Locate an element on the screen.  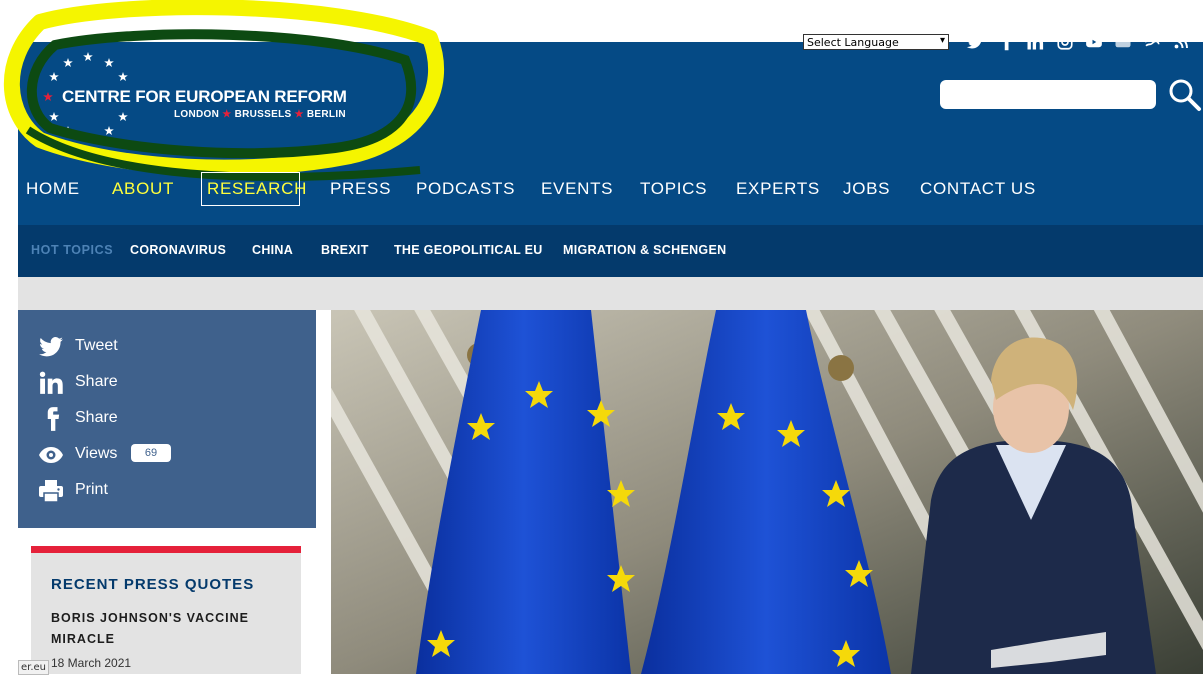
nav-topics: TOPICS is located at coordinates (673, 189).